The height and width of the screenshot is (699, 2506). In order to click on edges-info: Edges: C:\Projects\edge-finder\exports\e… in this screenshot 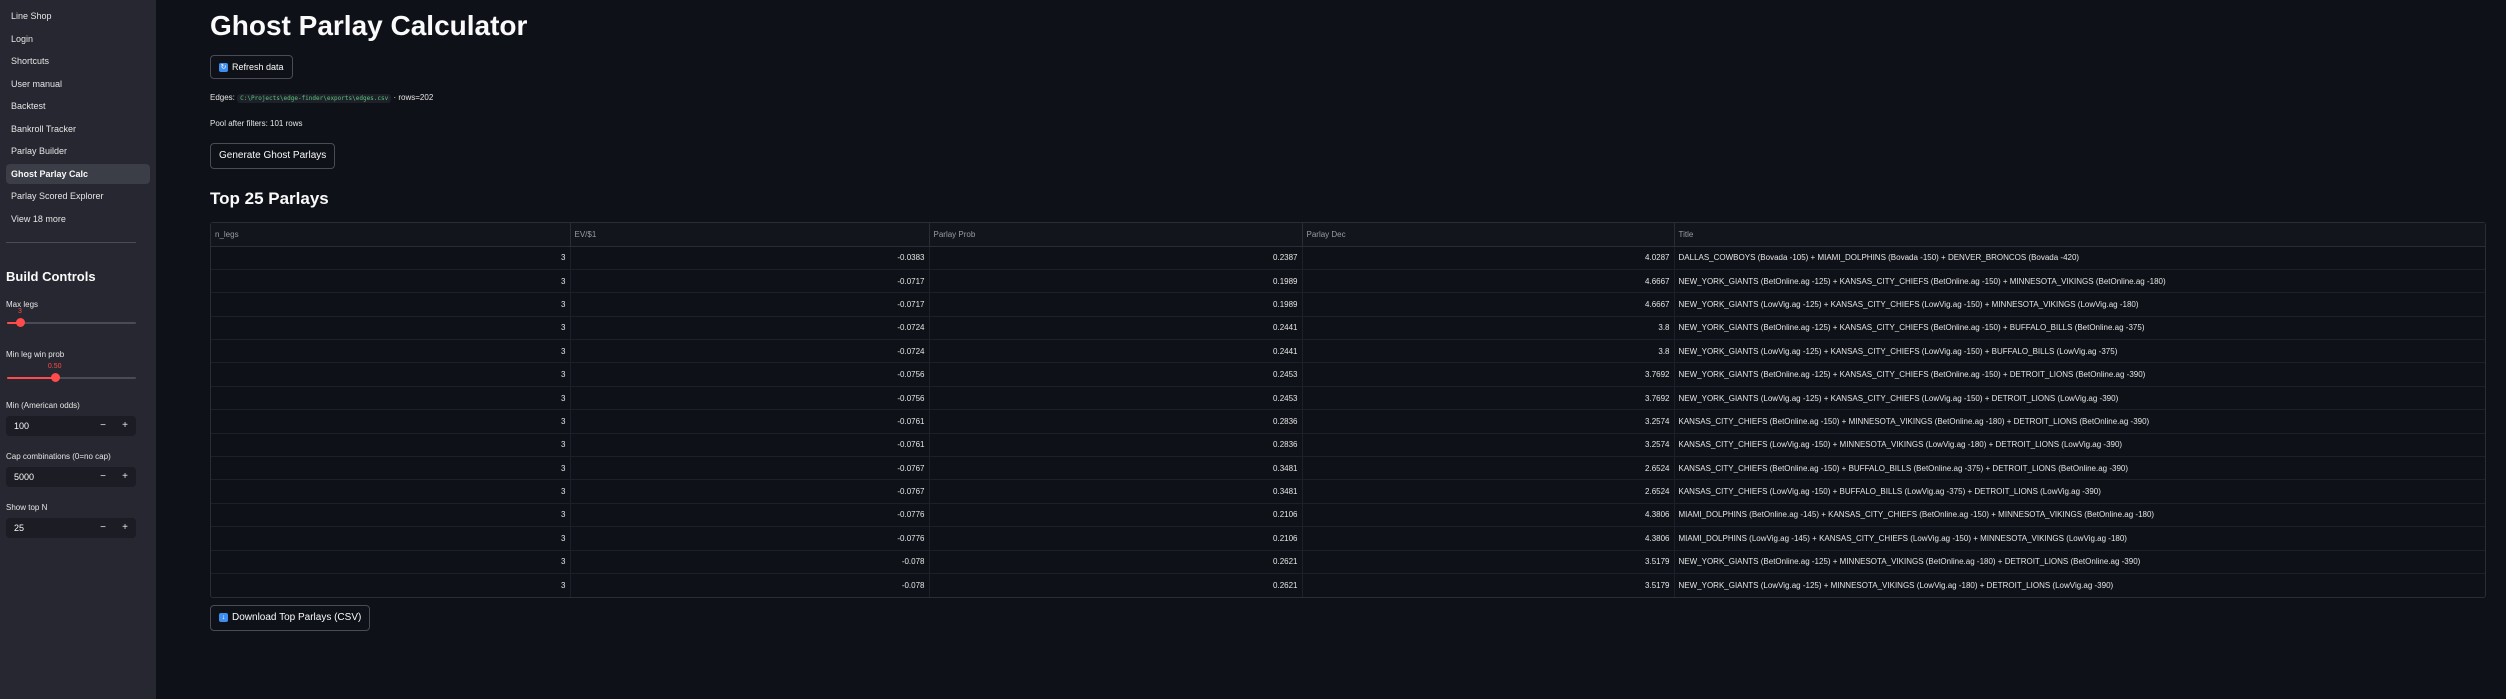, I will do `click(321, 98)`.